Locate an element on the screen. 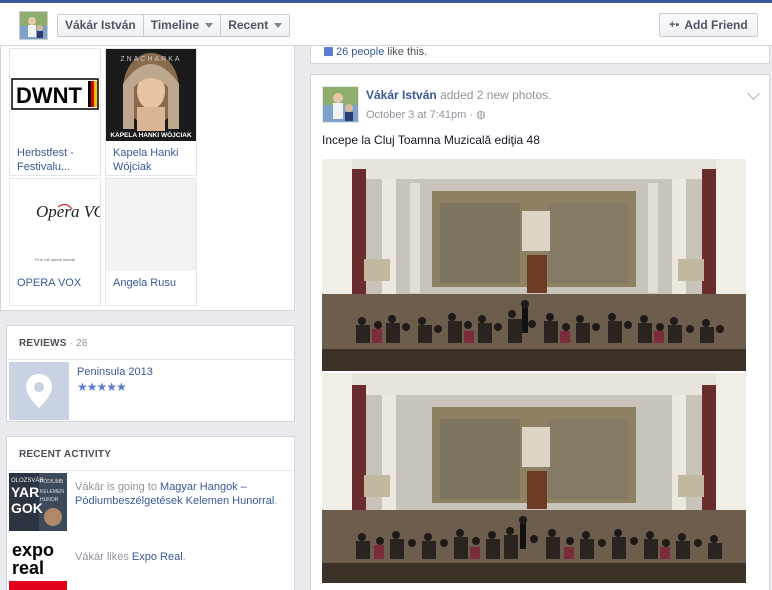  page-thumbnail: ZNACHARKA KAPELA HANKI WÓJCIAK is located at coordinates (151, 95).